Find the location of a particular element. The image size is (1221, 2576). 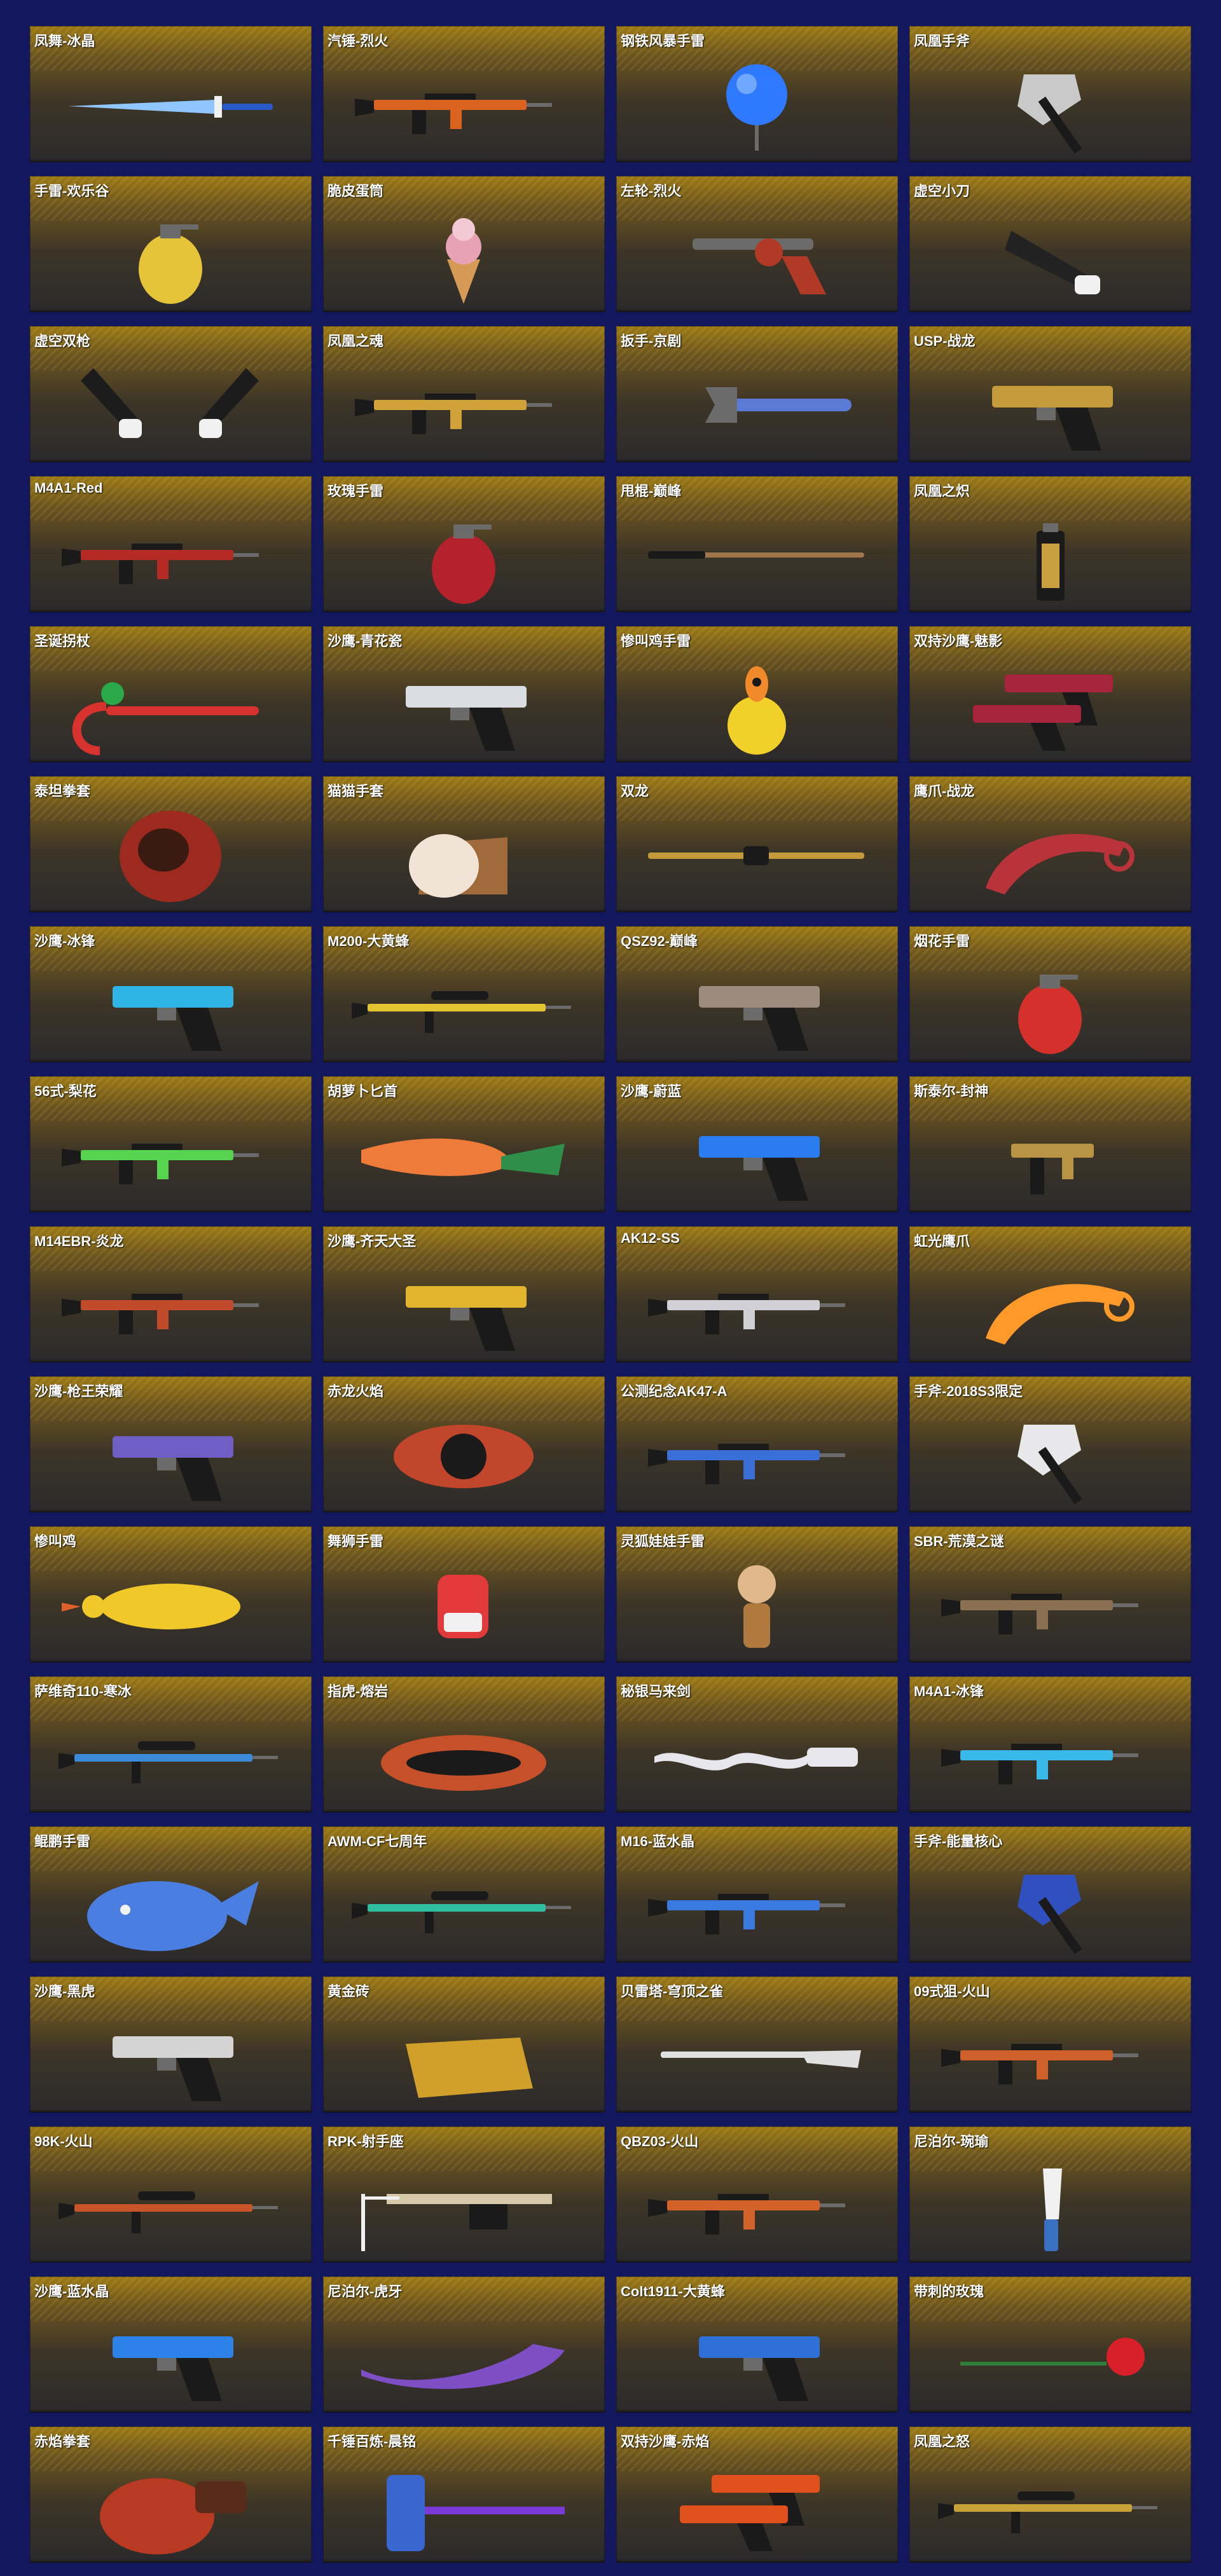

pistol-pair-icon is located at coordinates (757, 2507).